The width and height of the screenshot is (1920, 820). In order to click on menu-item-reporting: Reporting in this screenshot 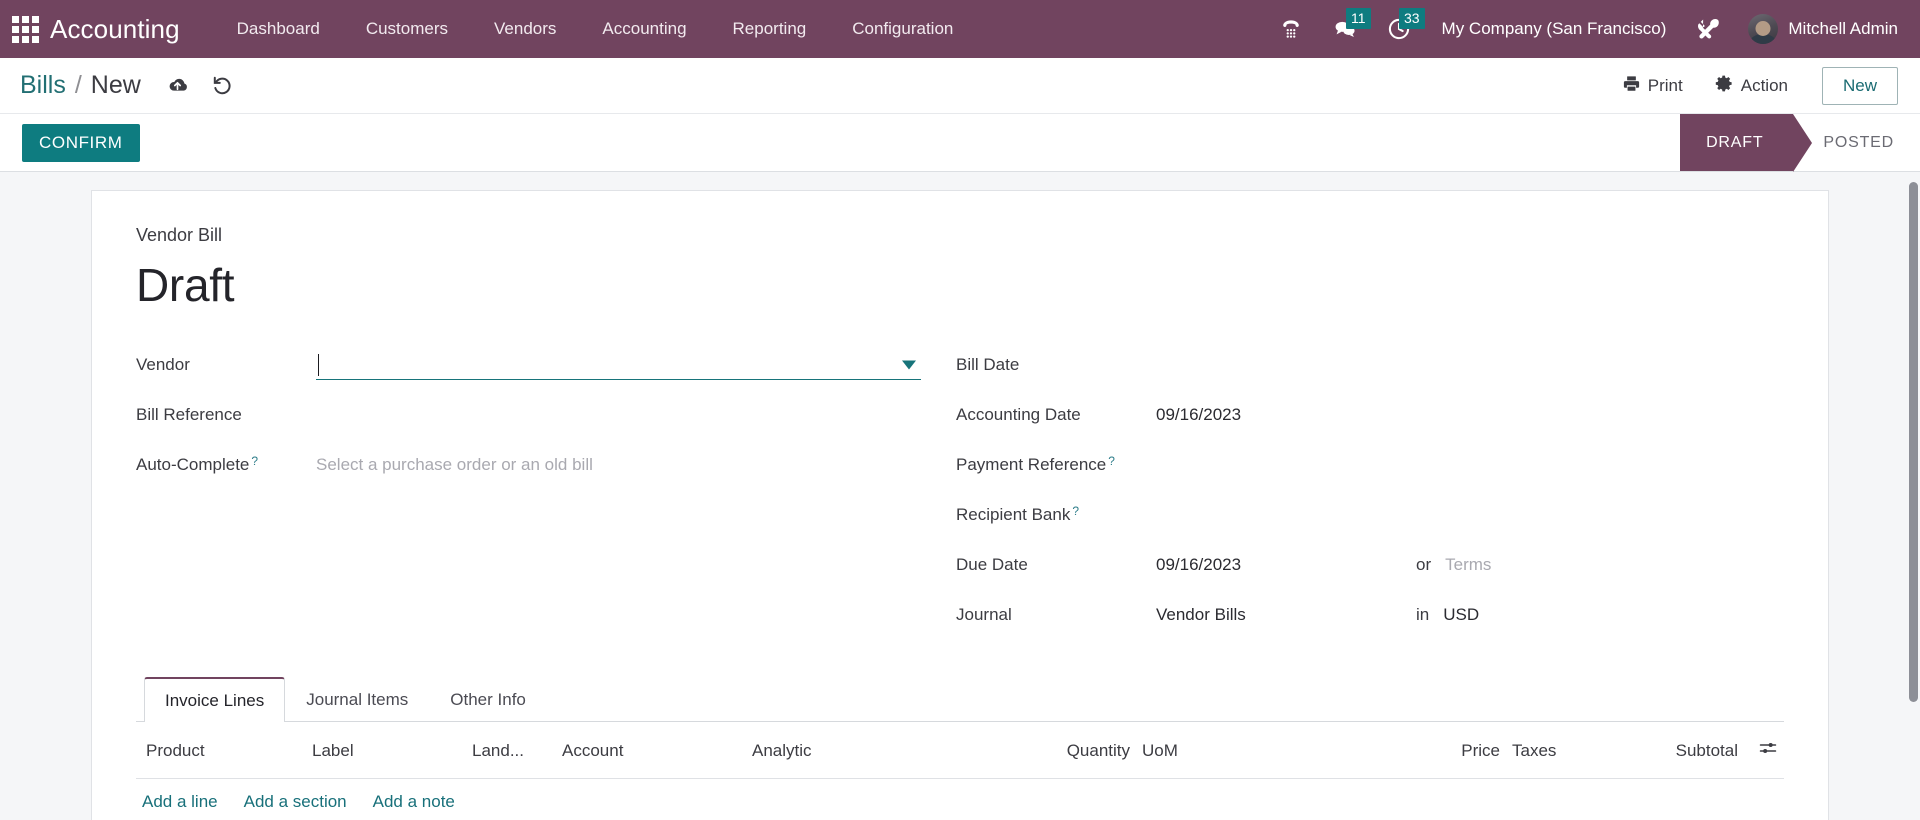, I will do `click(770, 29)`.